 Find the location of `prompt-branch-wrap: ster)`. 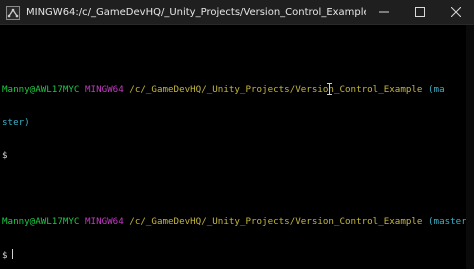

prompt-branch-wrap: ster) is located at coordinates (16, 122).